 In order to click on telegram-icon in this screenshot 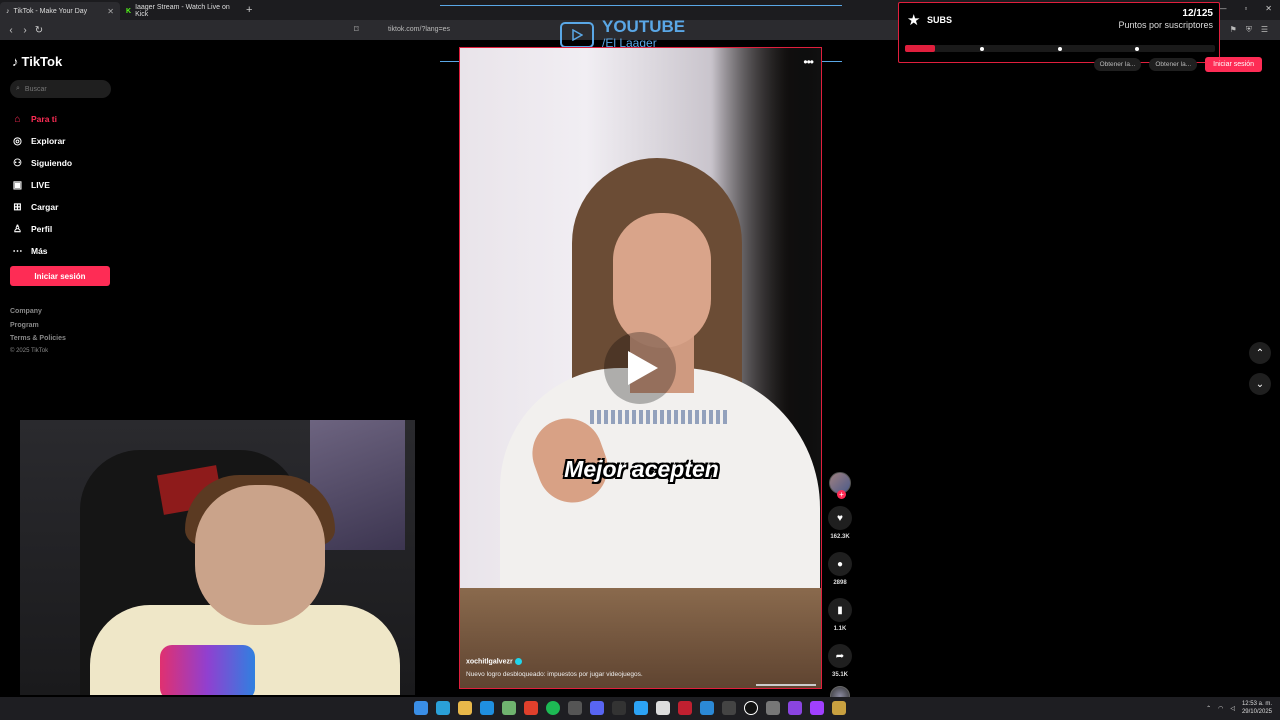, I will do `click(443, 708)`.